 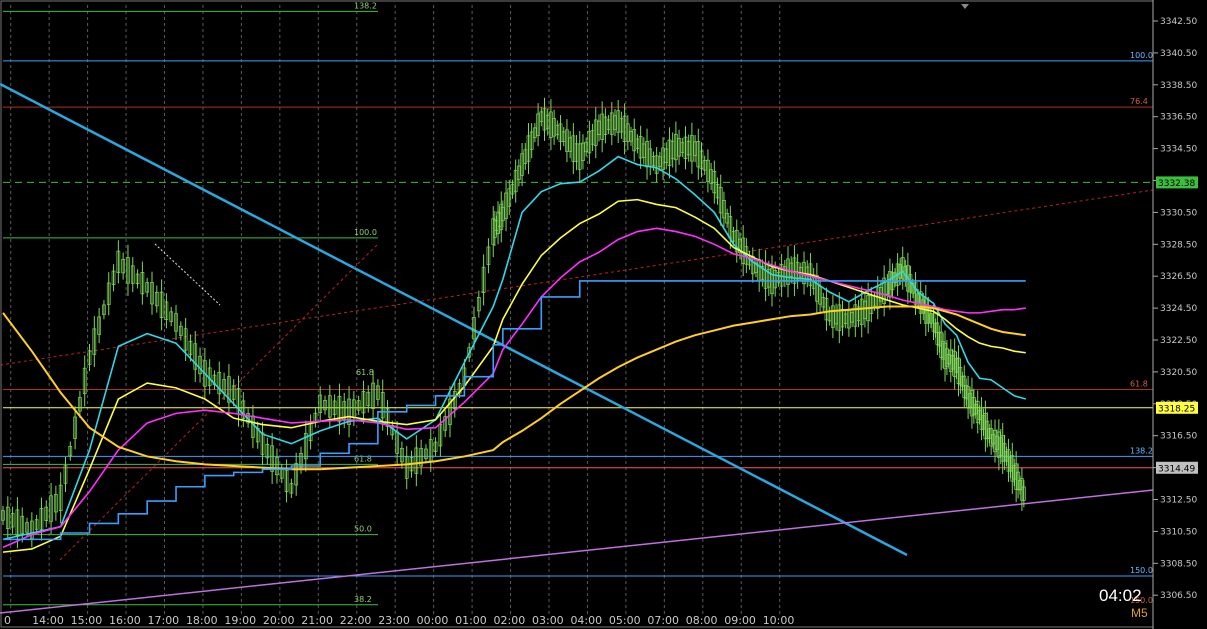 What do you see at coordinates (365, 5) in the screenshot?
I see `fib-left-label: 138.2` at bounding box center [365, 5].